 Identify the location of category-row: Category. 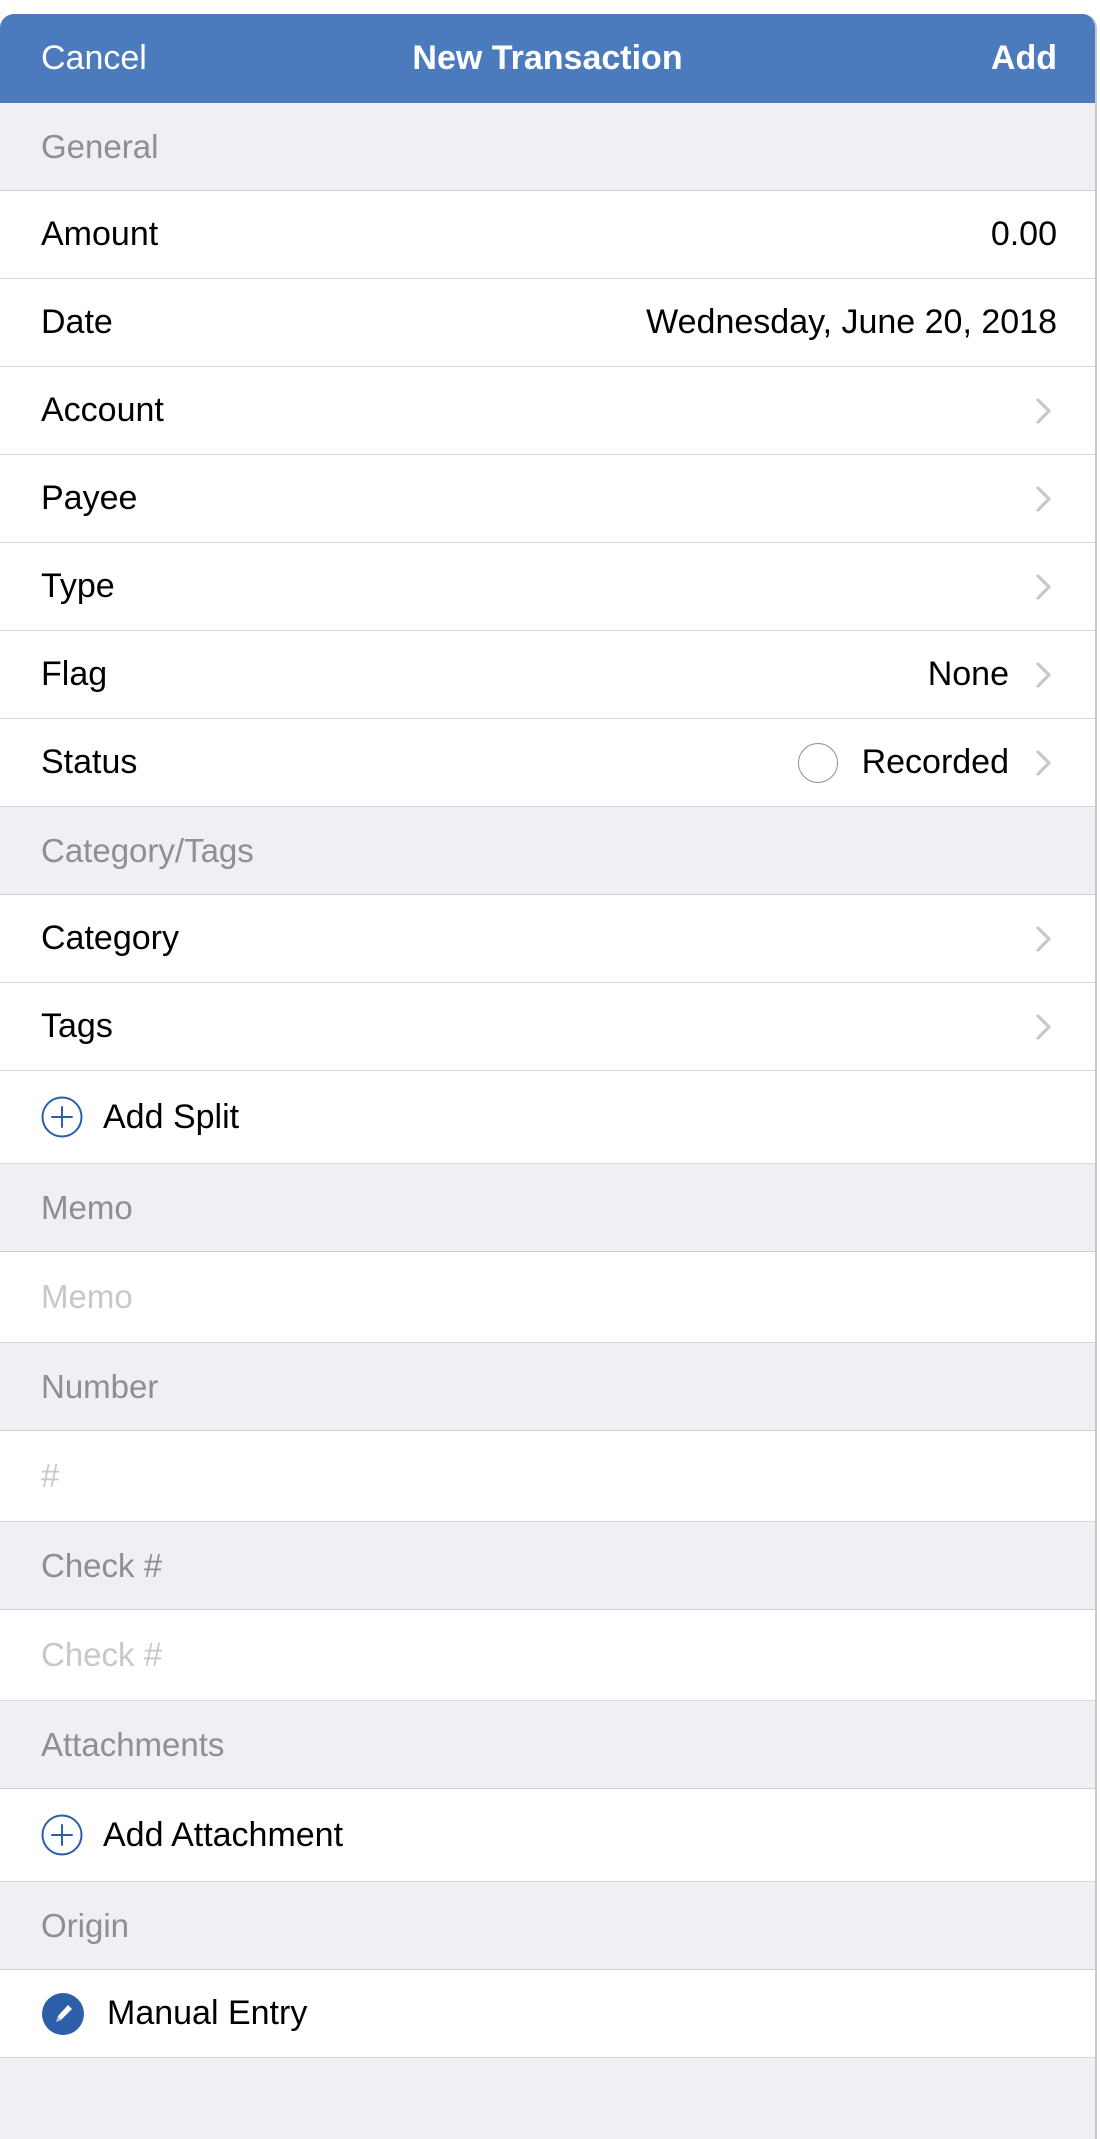
(547, 939).